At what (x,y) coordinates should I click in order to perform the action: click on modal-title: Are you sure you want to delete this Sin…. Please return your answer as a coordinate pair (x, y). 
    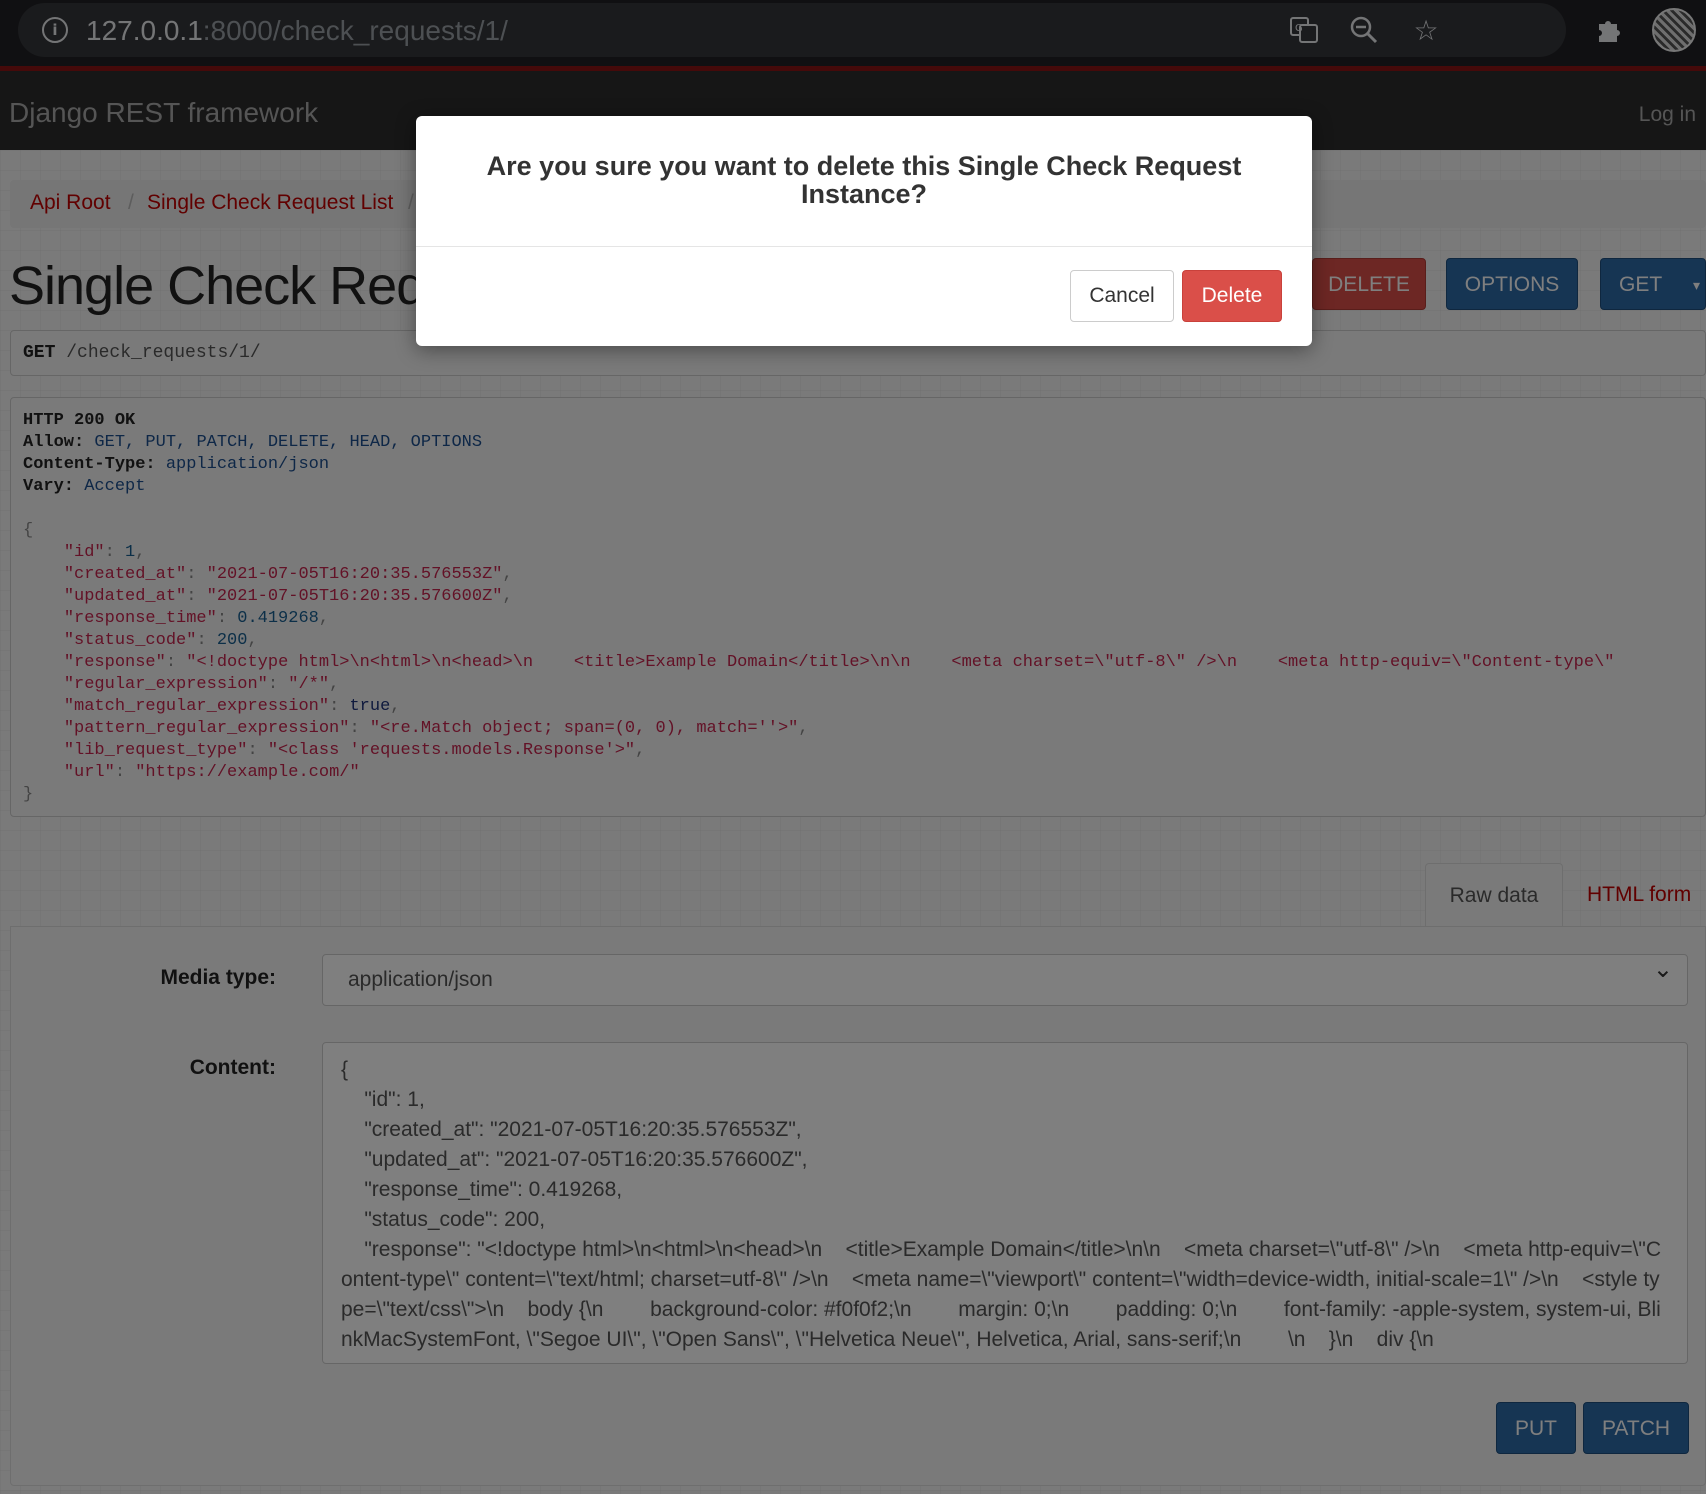
    Looking at the image, I should click on (864, 180).